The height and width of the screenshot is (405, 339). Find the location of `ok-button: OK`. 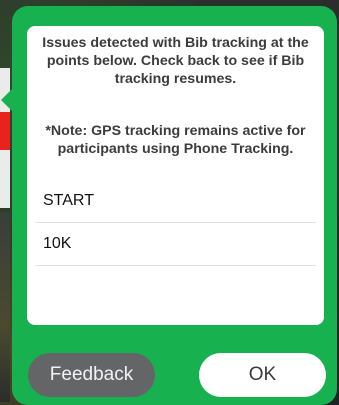

ok-button: OK is located at coordinates (262, 375).